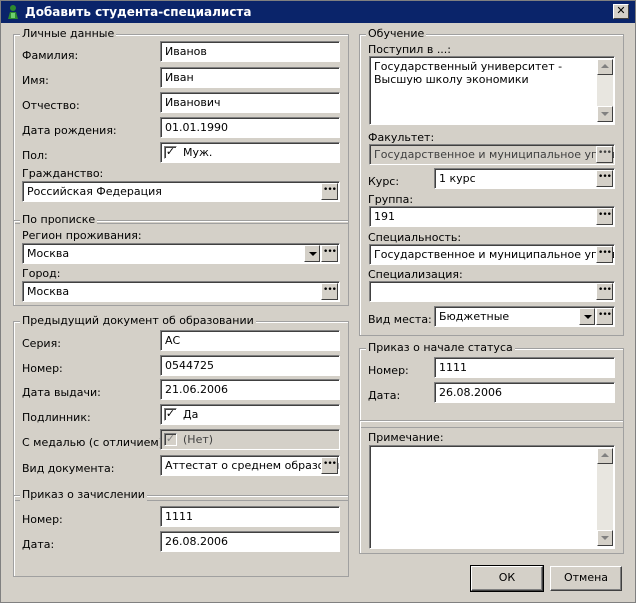 This screenshot has height=603, width=636. Describe the element at coordinates (63, 173) in the screenshot. I see `citizenship-label: Гражданство:` at that location.